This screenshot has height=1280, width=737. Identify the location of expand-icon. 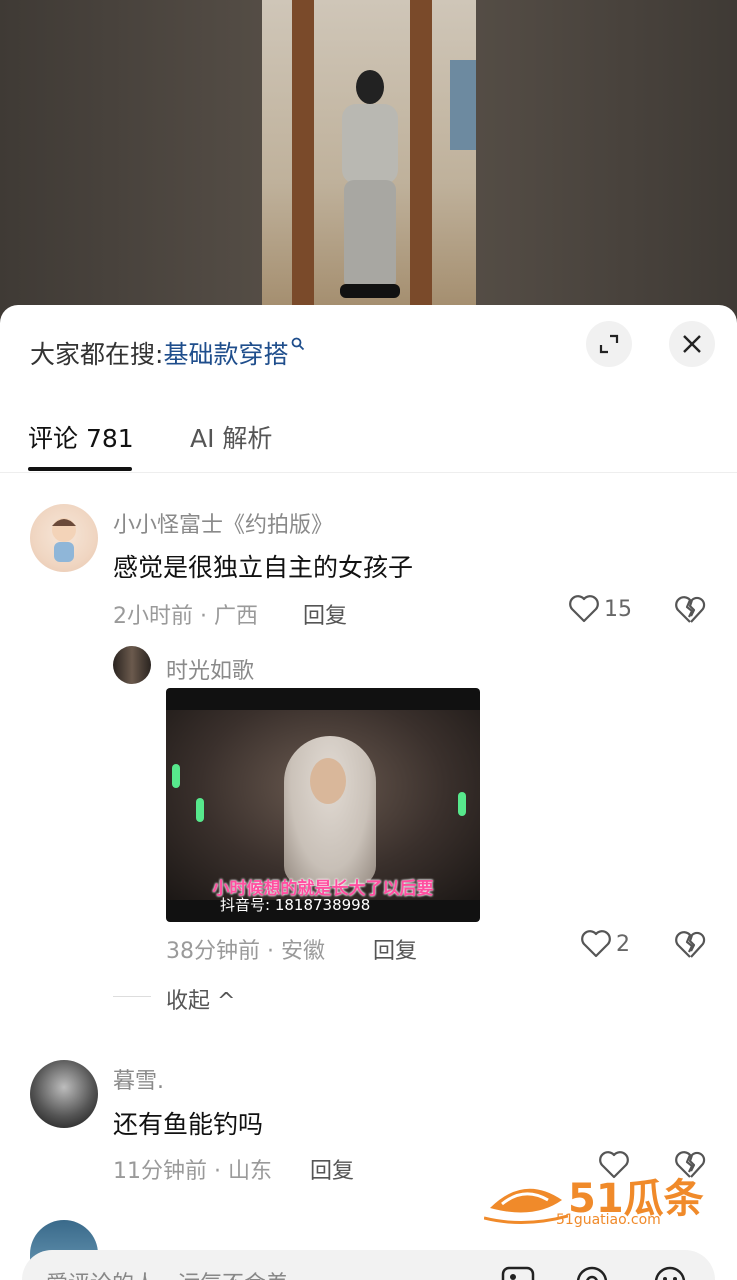
(609, 344).